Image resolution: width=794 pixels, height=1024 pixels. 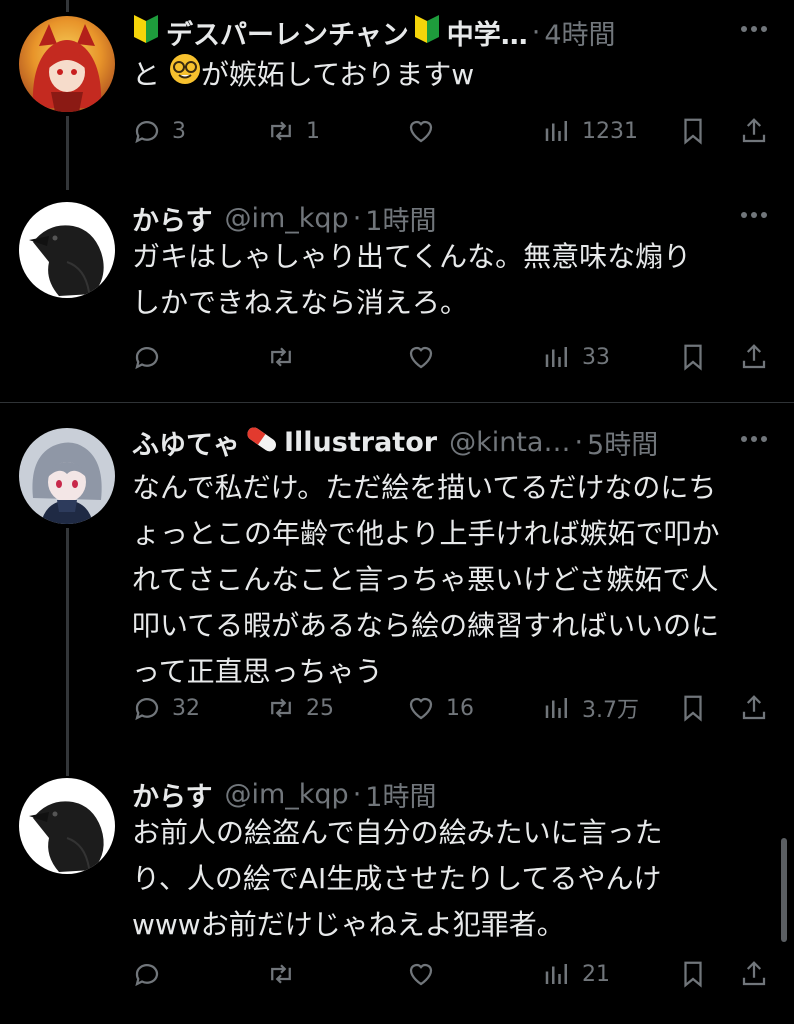 What do you see at coordinates (576, 357) in the screenshot?
I see `views-button: 33` at bounding box center [576, 357].